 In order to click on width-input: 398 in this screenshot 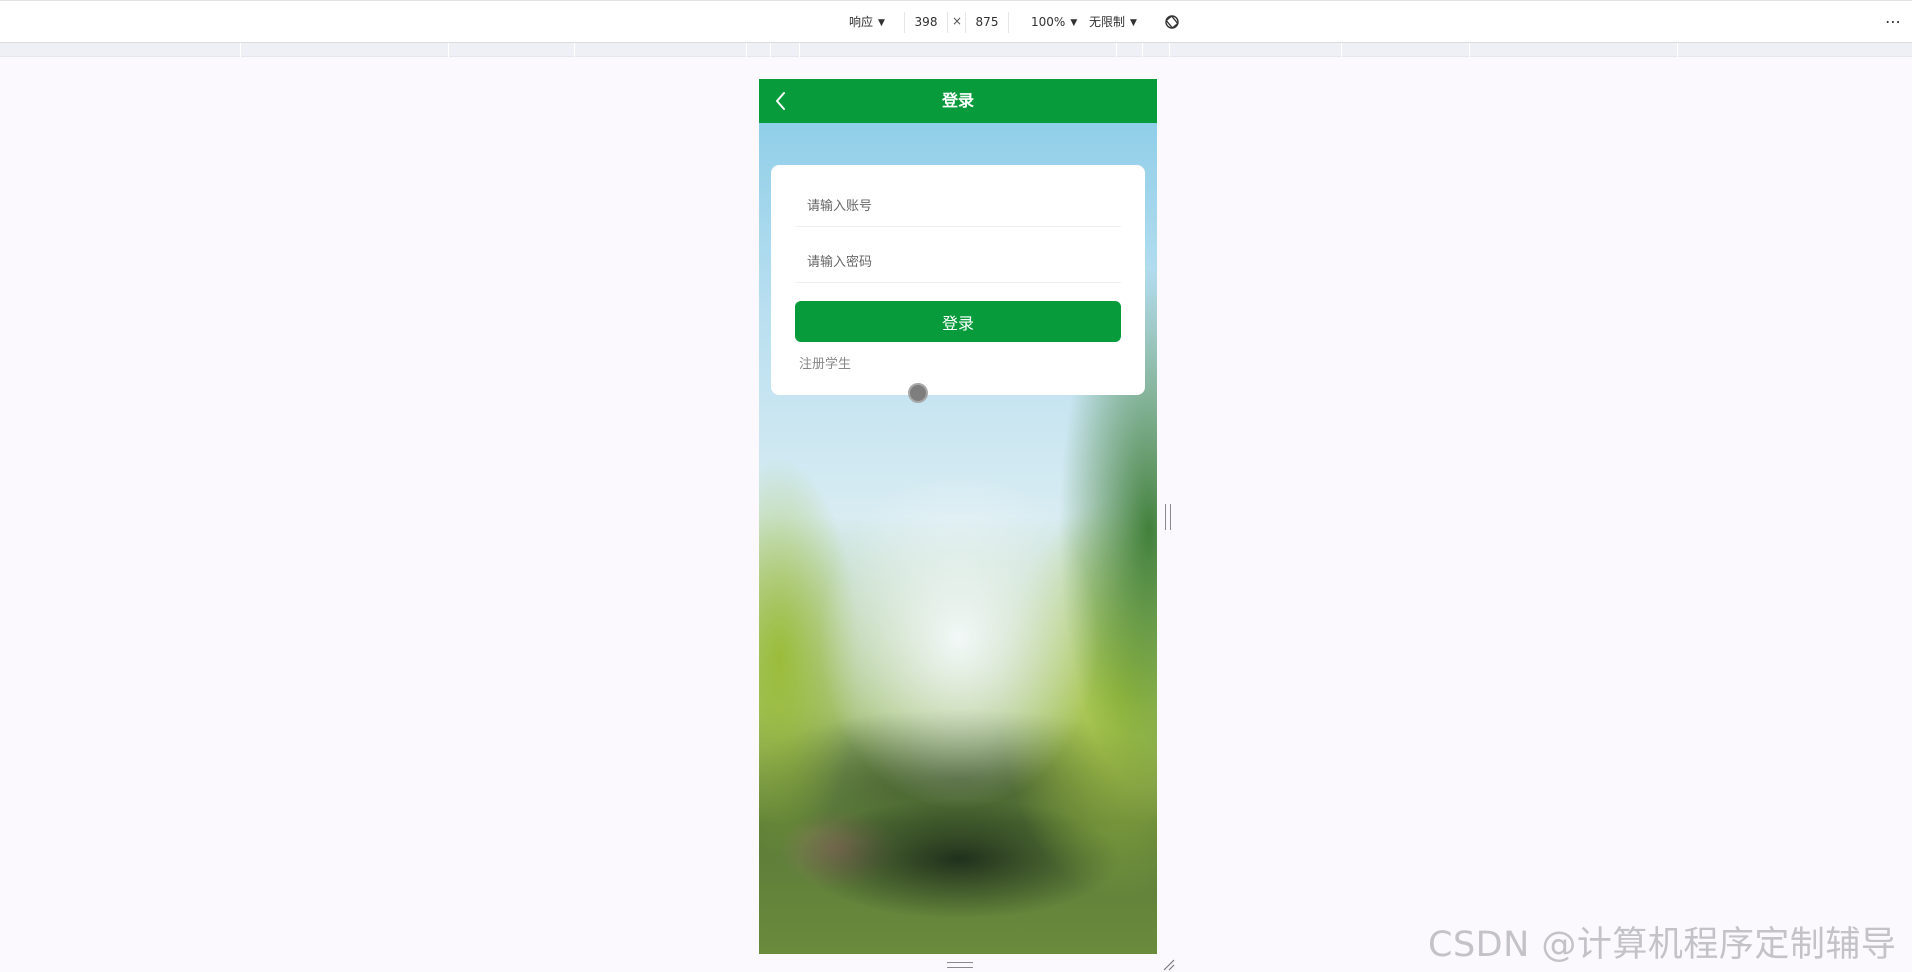, I will do `click(926, 22)`.